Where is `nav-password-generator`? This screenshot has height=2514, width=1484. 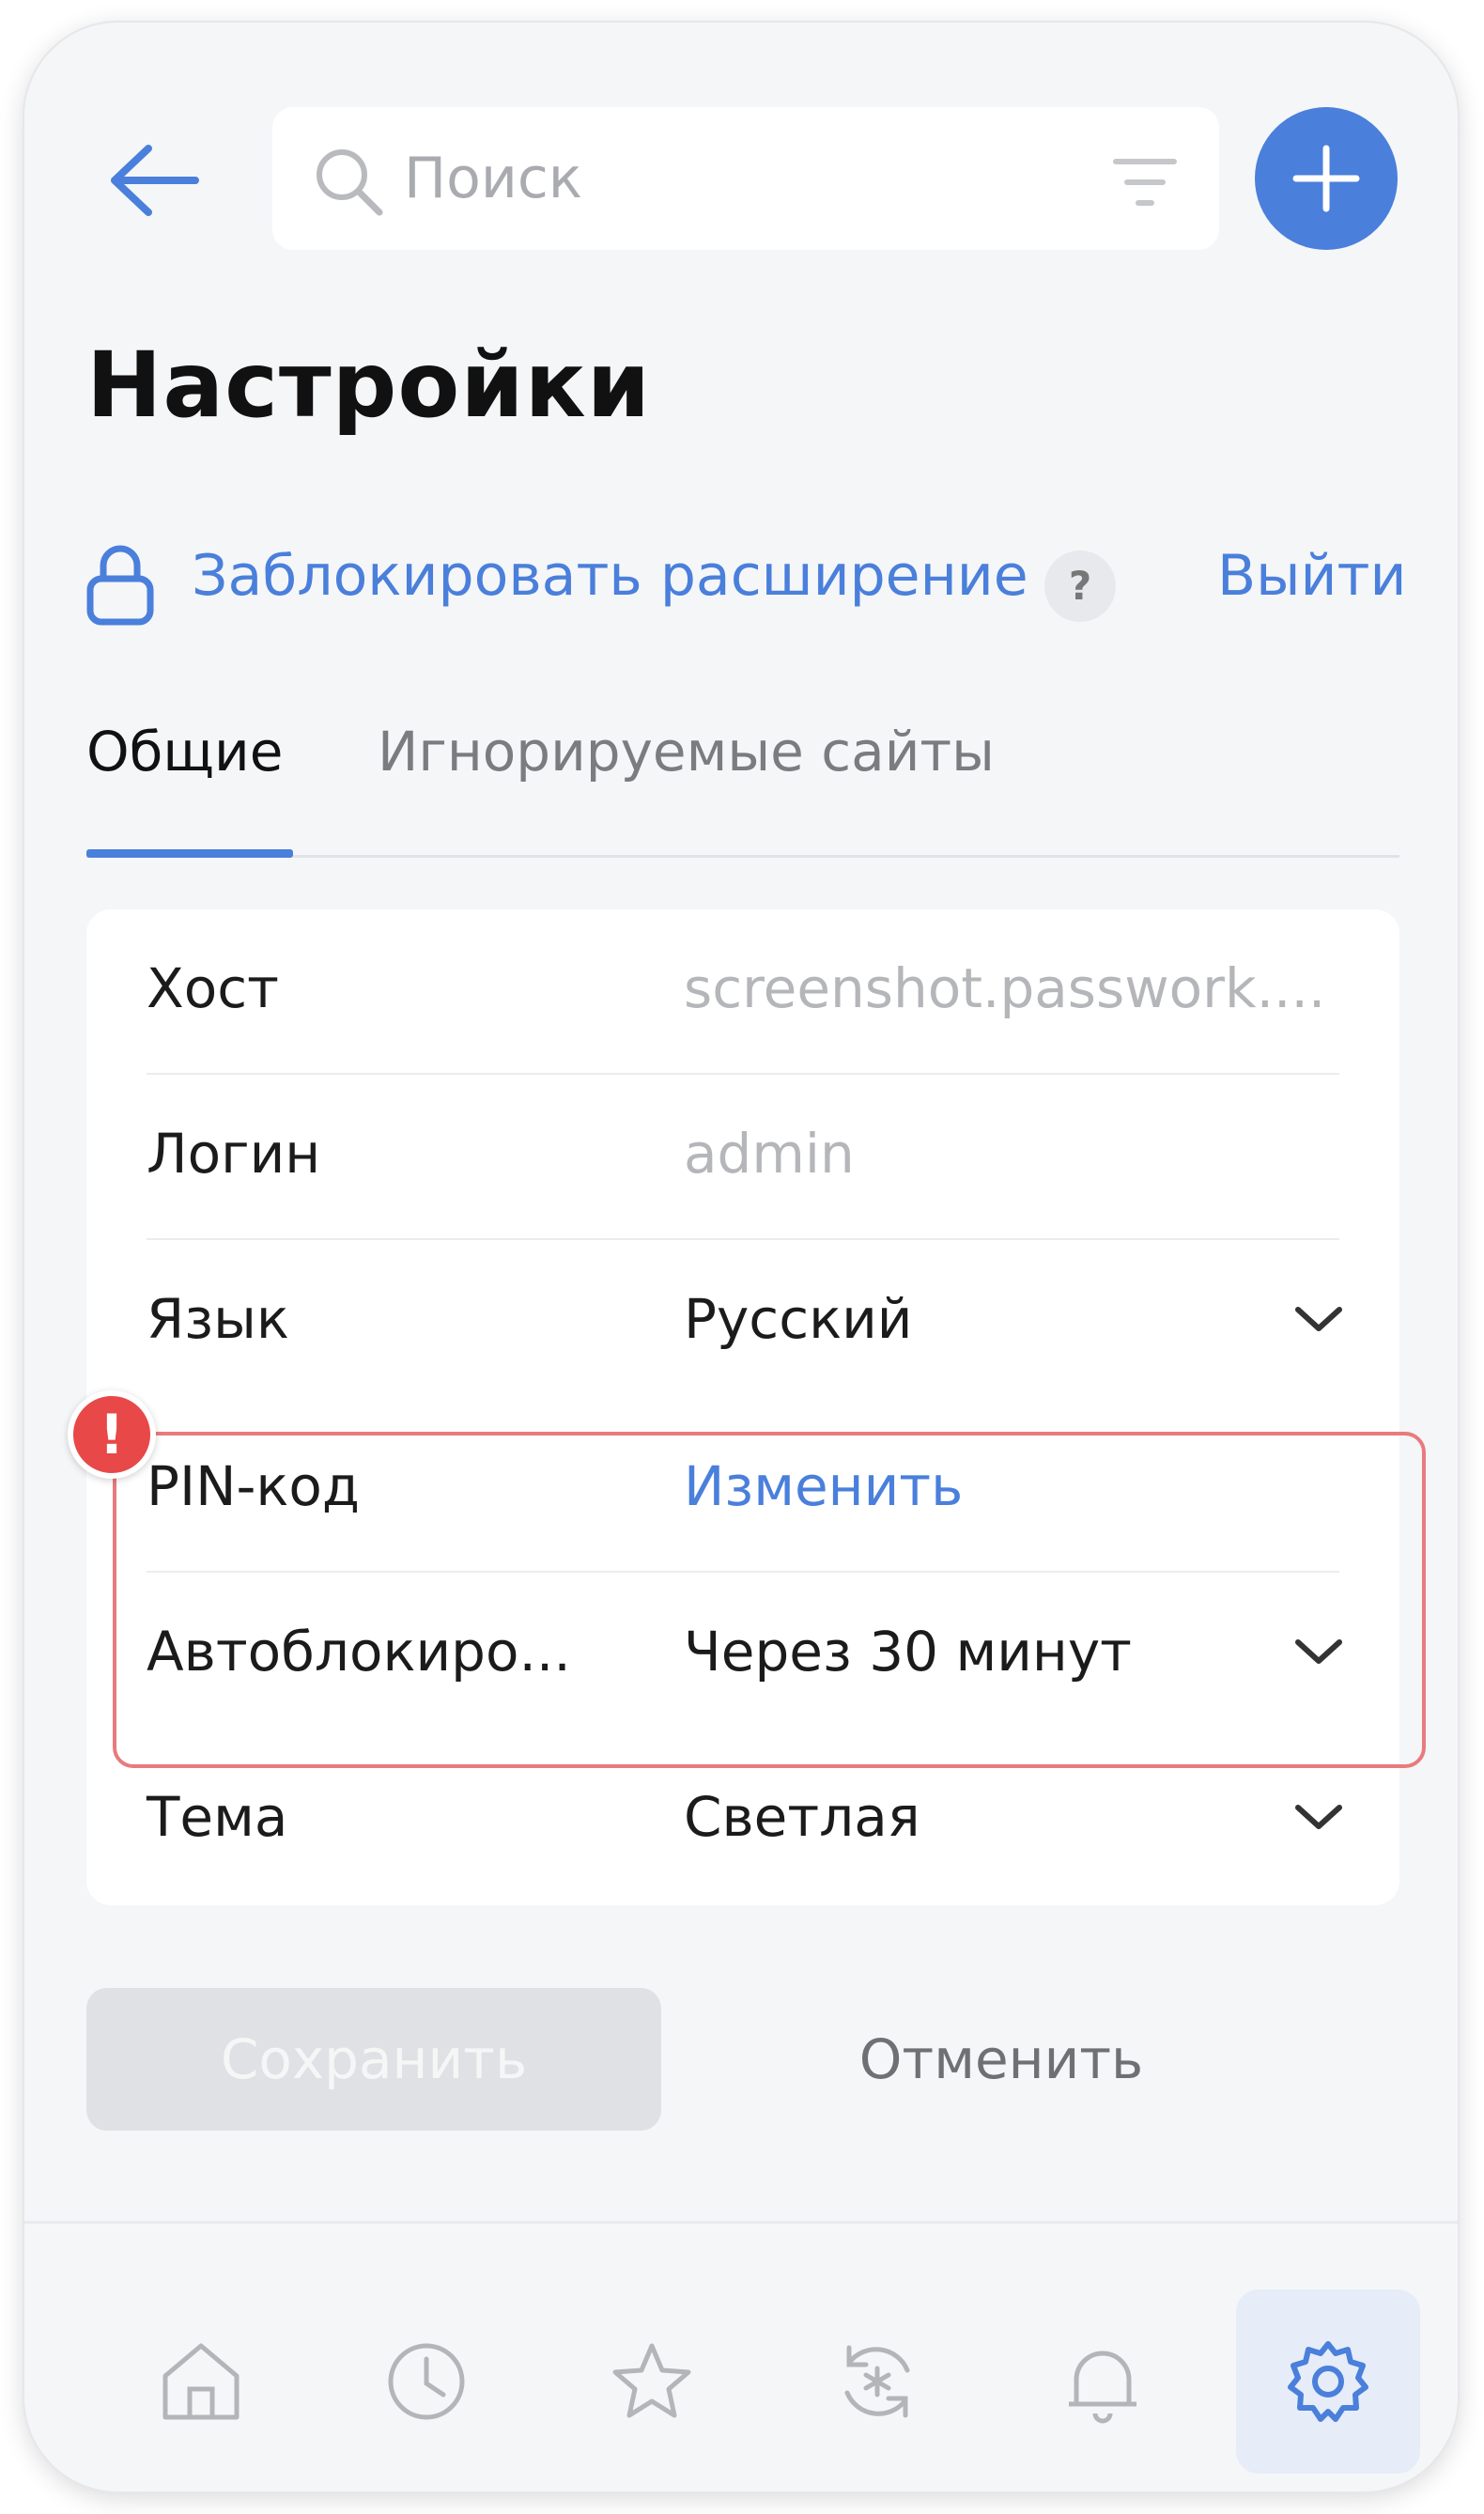
nav-password-generator is located at coordinates (877, 2381).